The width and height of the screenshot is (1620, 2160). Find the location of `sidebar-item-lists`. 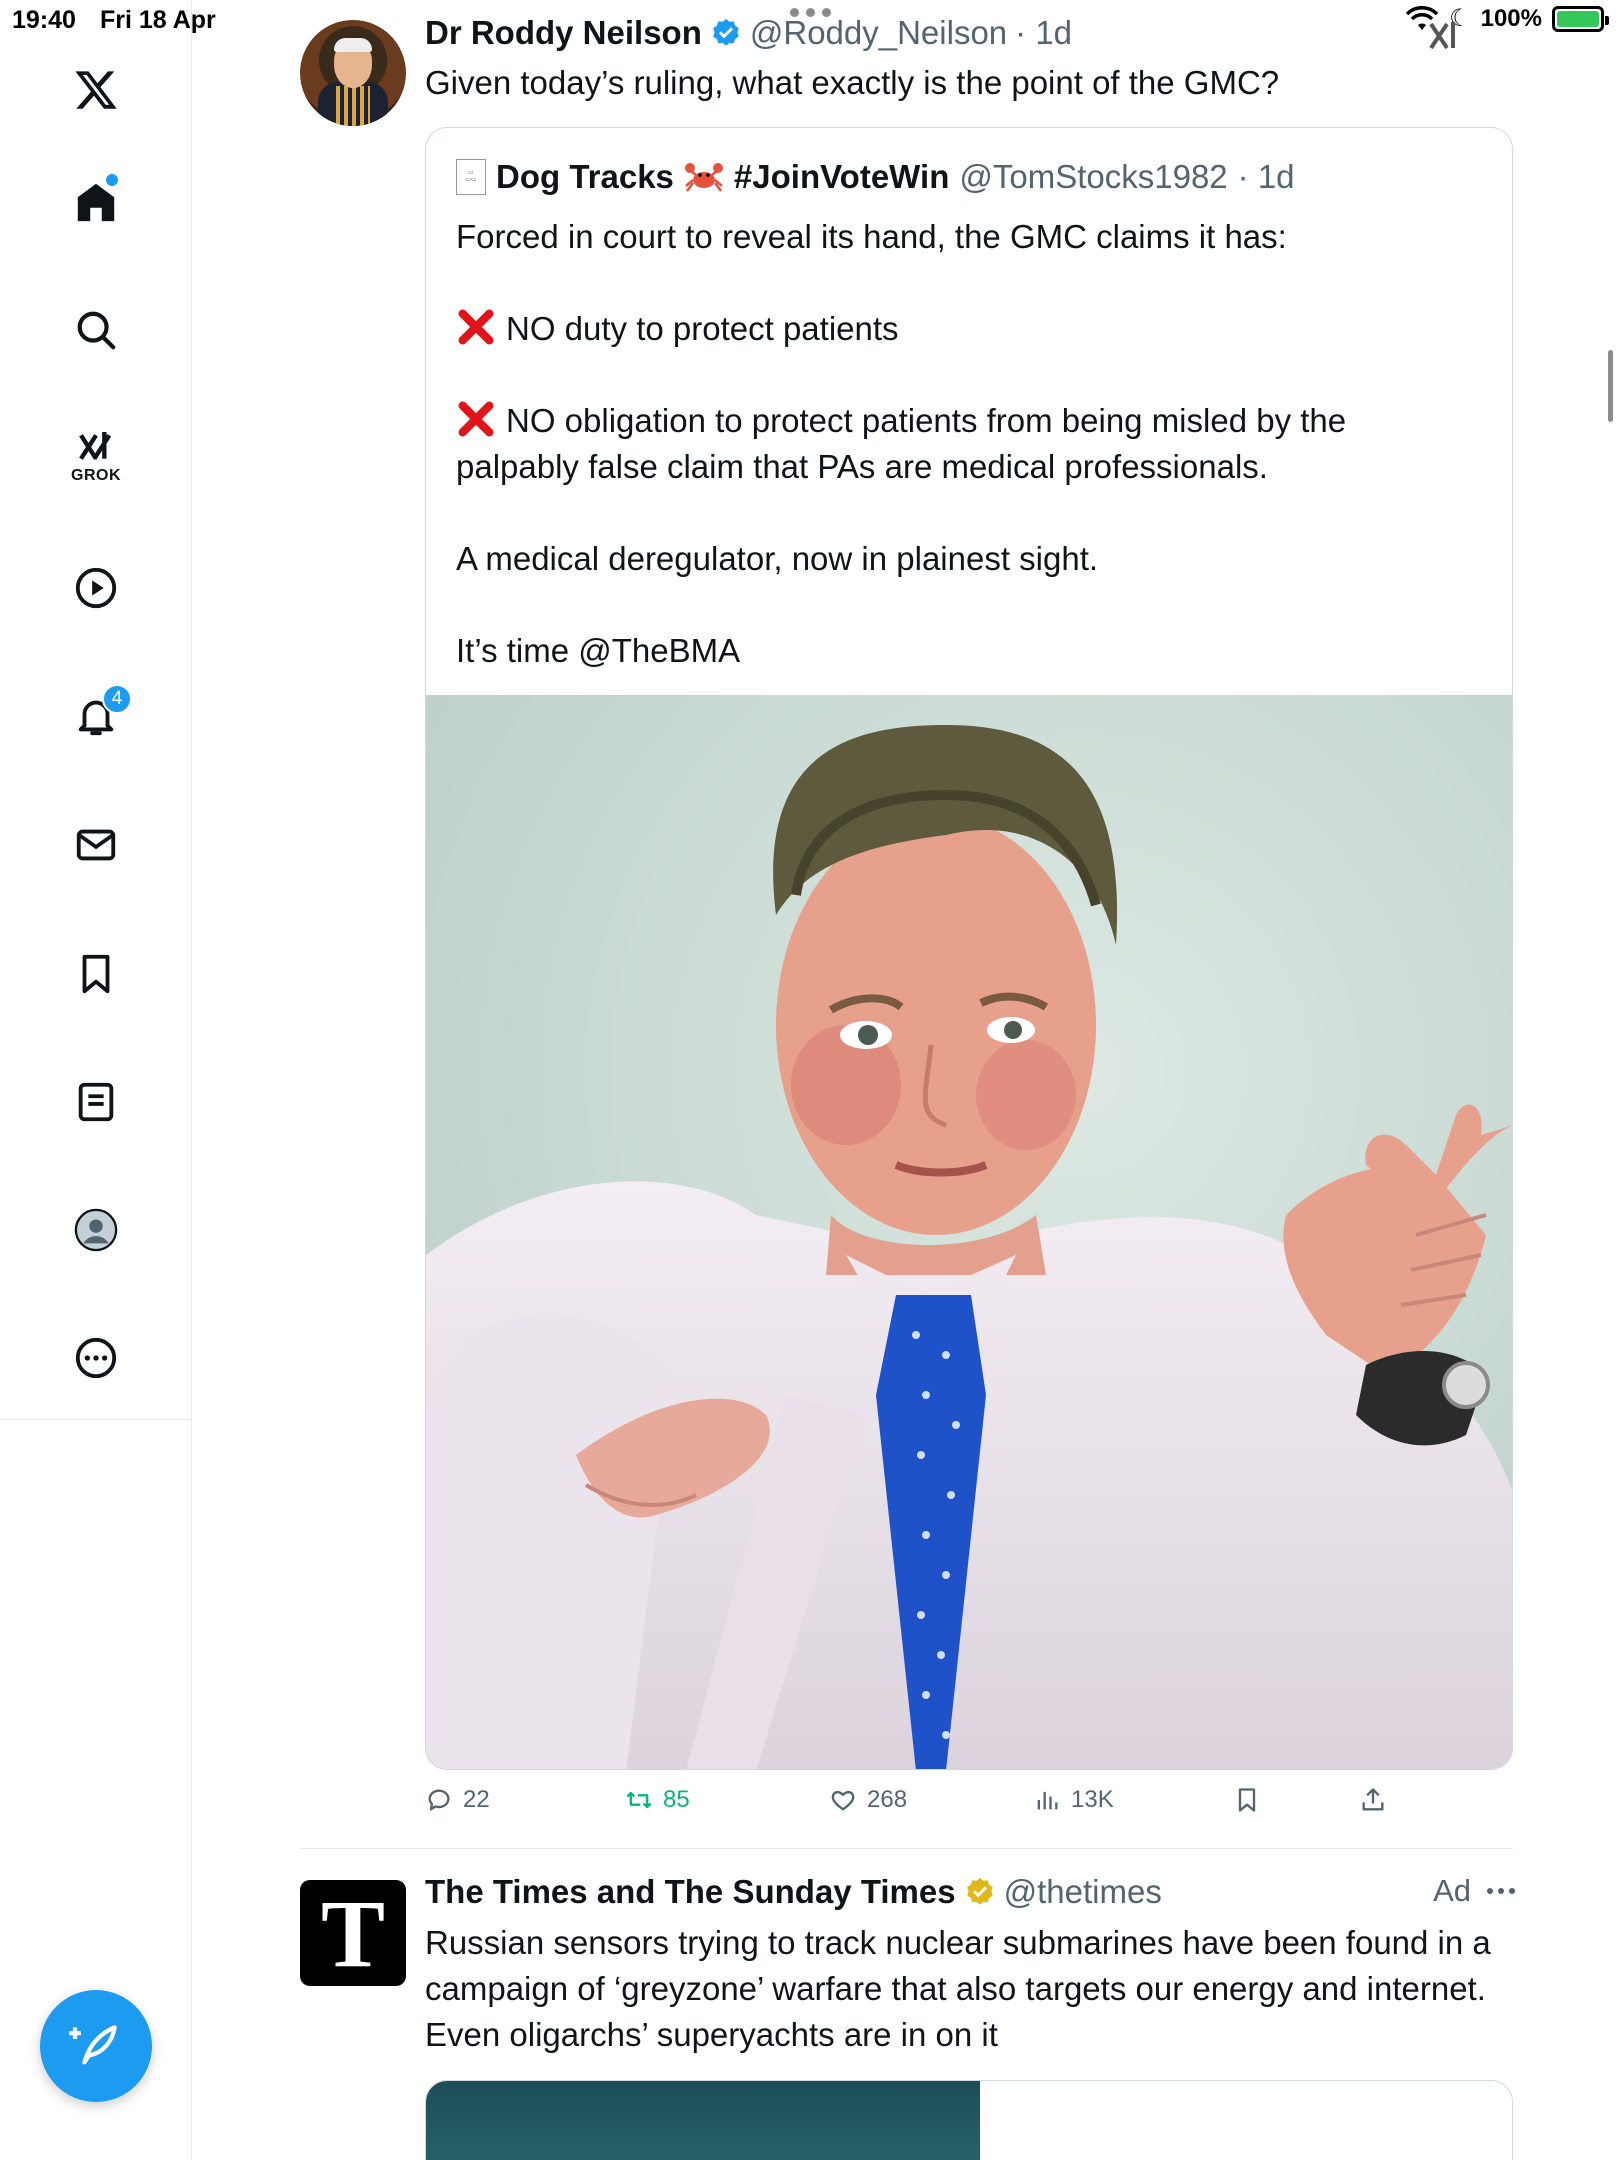

sidebar-item-lists is located at coordinates (96, 1102).